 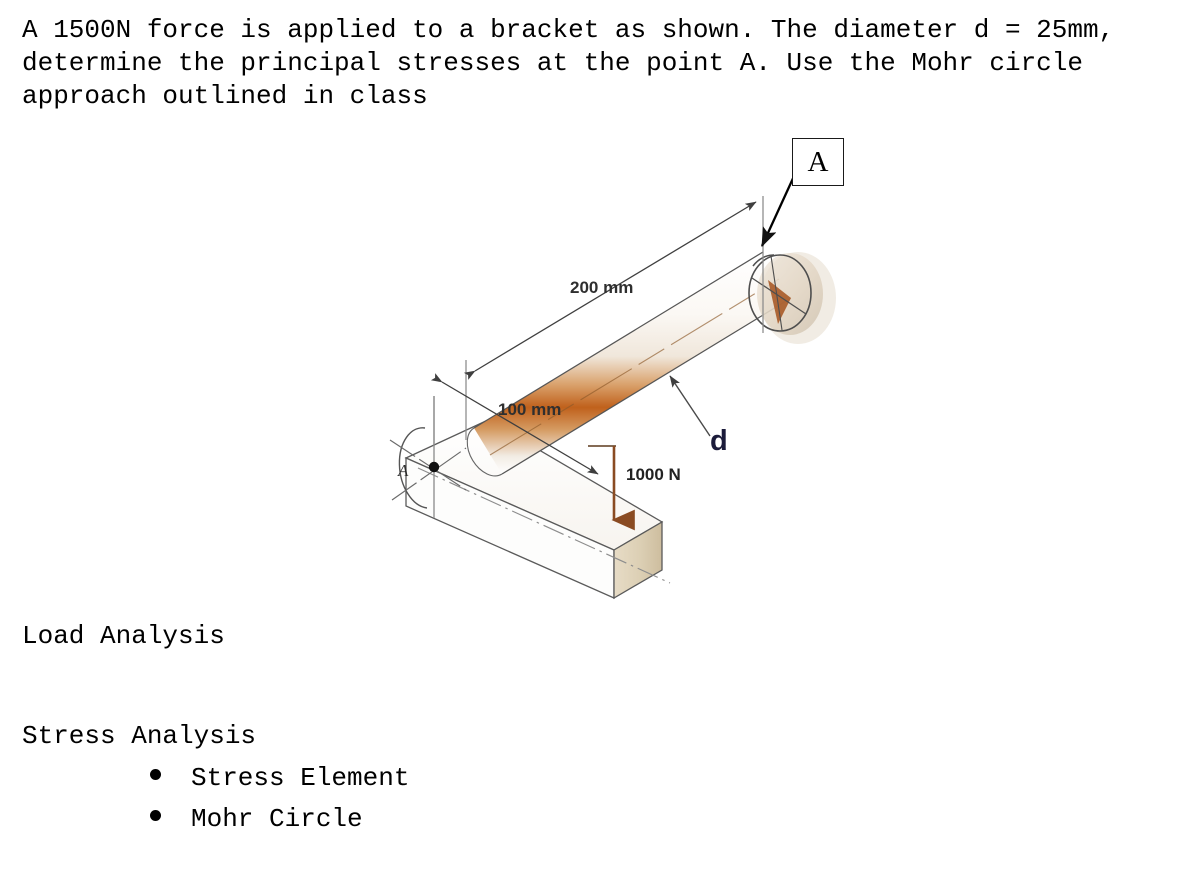 I want to click on section-heading-stress-analysis: Stress Analysis, so click(x=139, y=736).